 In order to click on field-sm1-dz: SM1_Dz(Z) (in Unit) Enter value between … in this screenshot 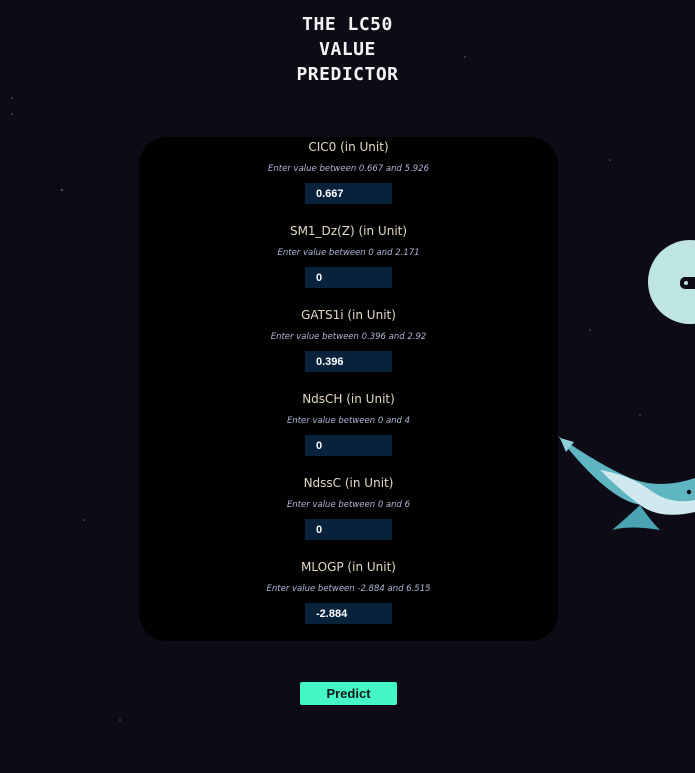, I will do `click(348, 263)`.